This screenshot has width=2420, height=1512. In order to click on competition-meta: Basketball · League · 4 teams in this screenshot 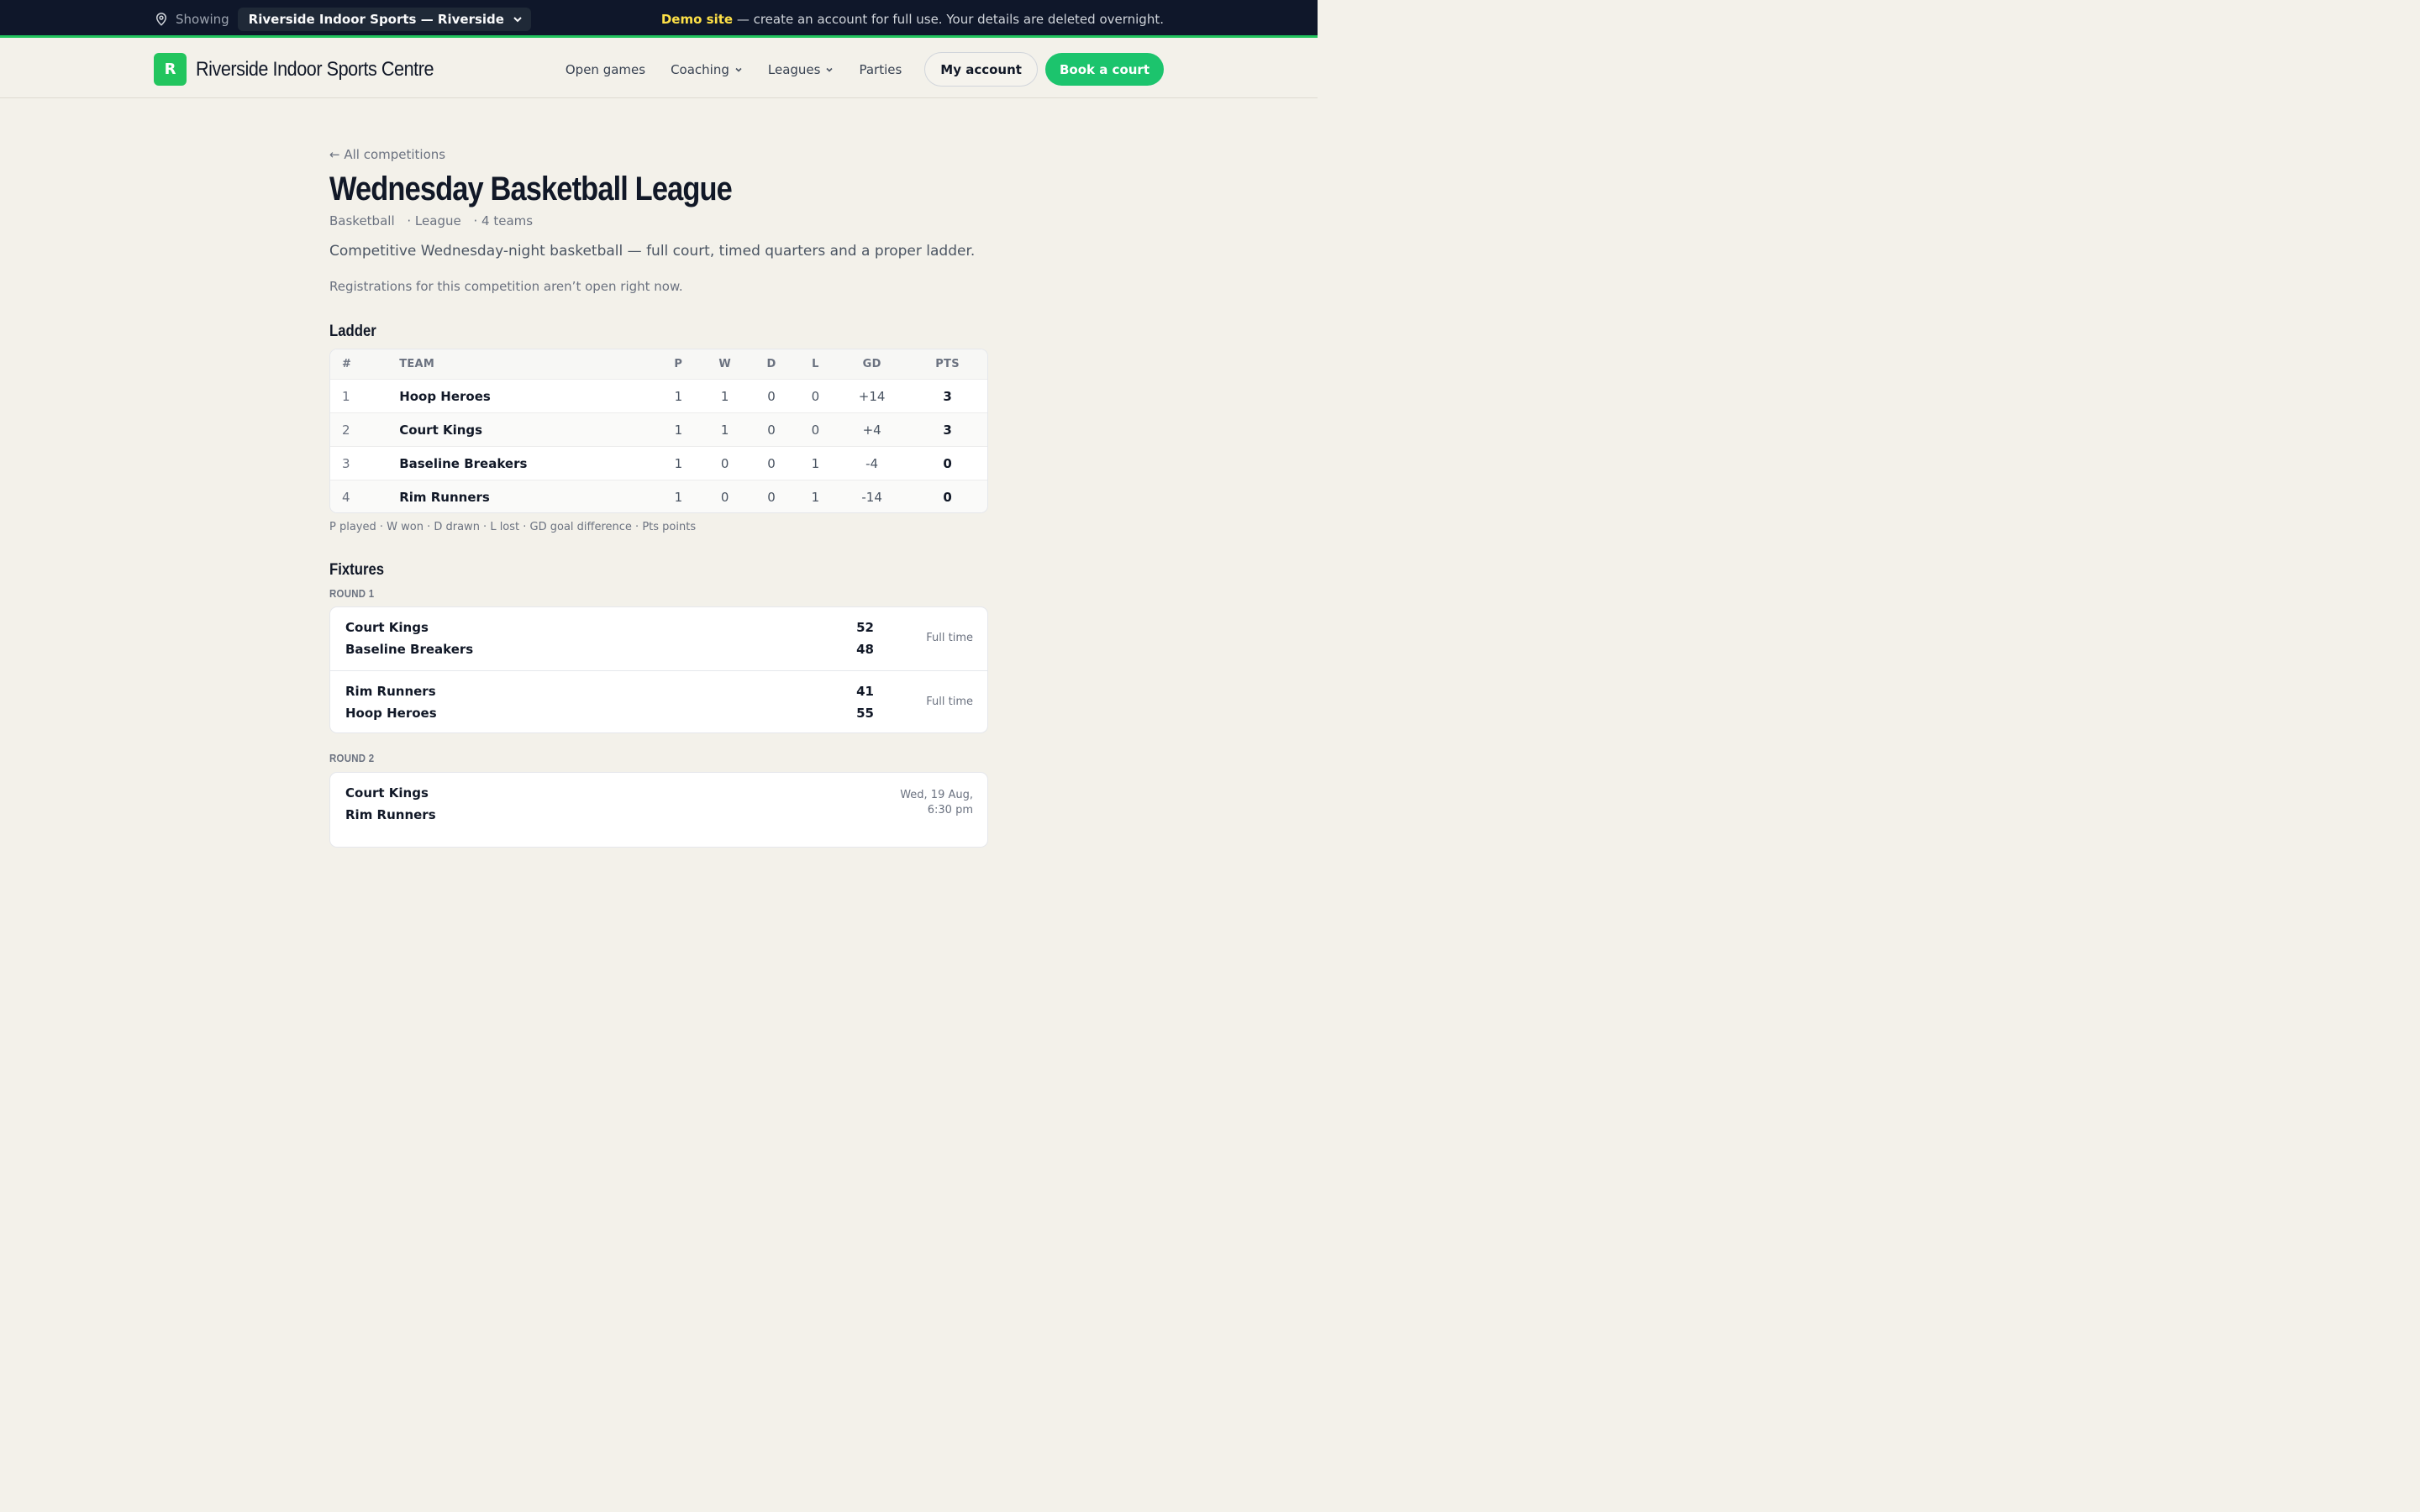, I will do `click(435, 220)`.